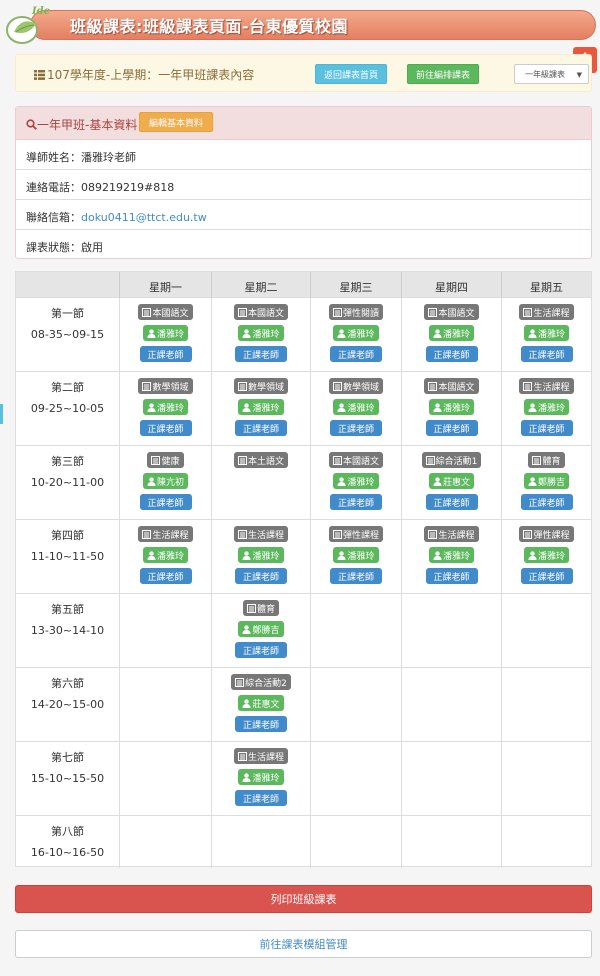 Image resolution: width=600 pixels, height=976 pixels. Describe the element at coordinates (39, 75) in the screenshot. I see `list-icon` at that location.